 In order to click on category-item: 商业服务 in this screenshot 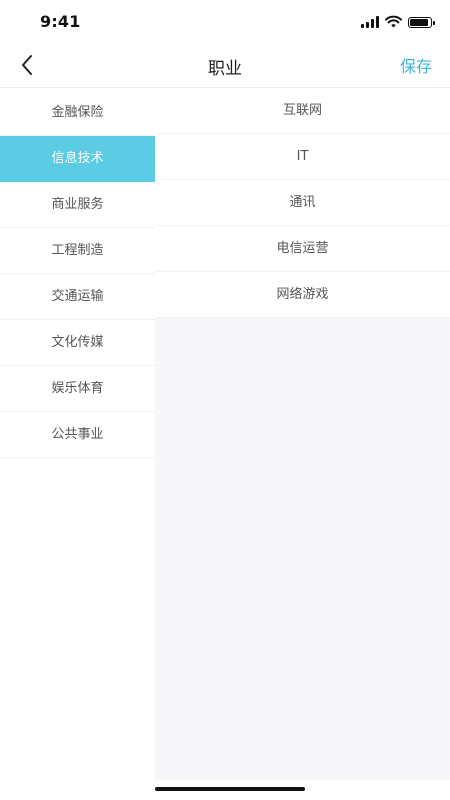, I will do `click(77, 205)`.